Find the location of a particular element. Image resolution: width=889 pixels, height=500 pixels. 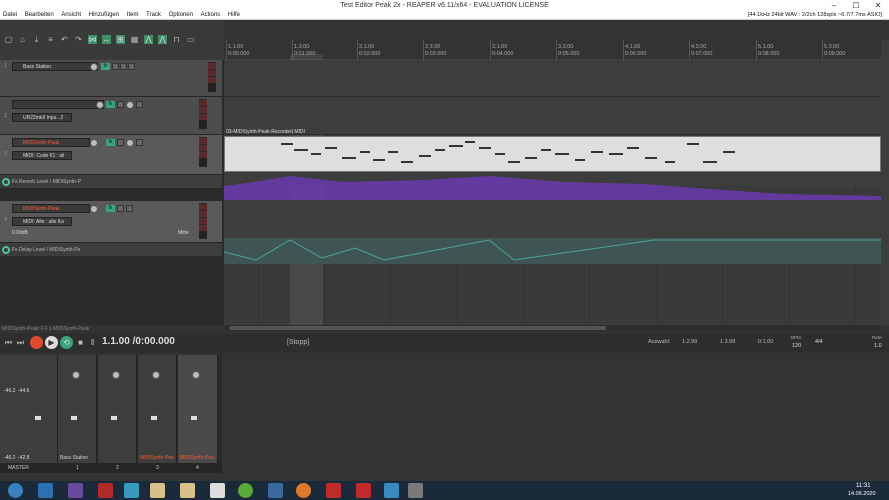

lock-settings-icon: ▭ is located at coordinates (190, 39).